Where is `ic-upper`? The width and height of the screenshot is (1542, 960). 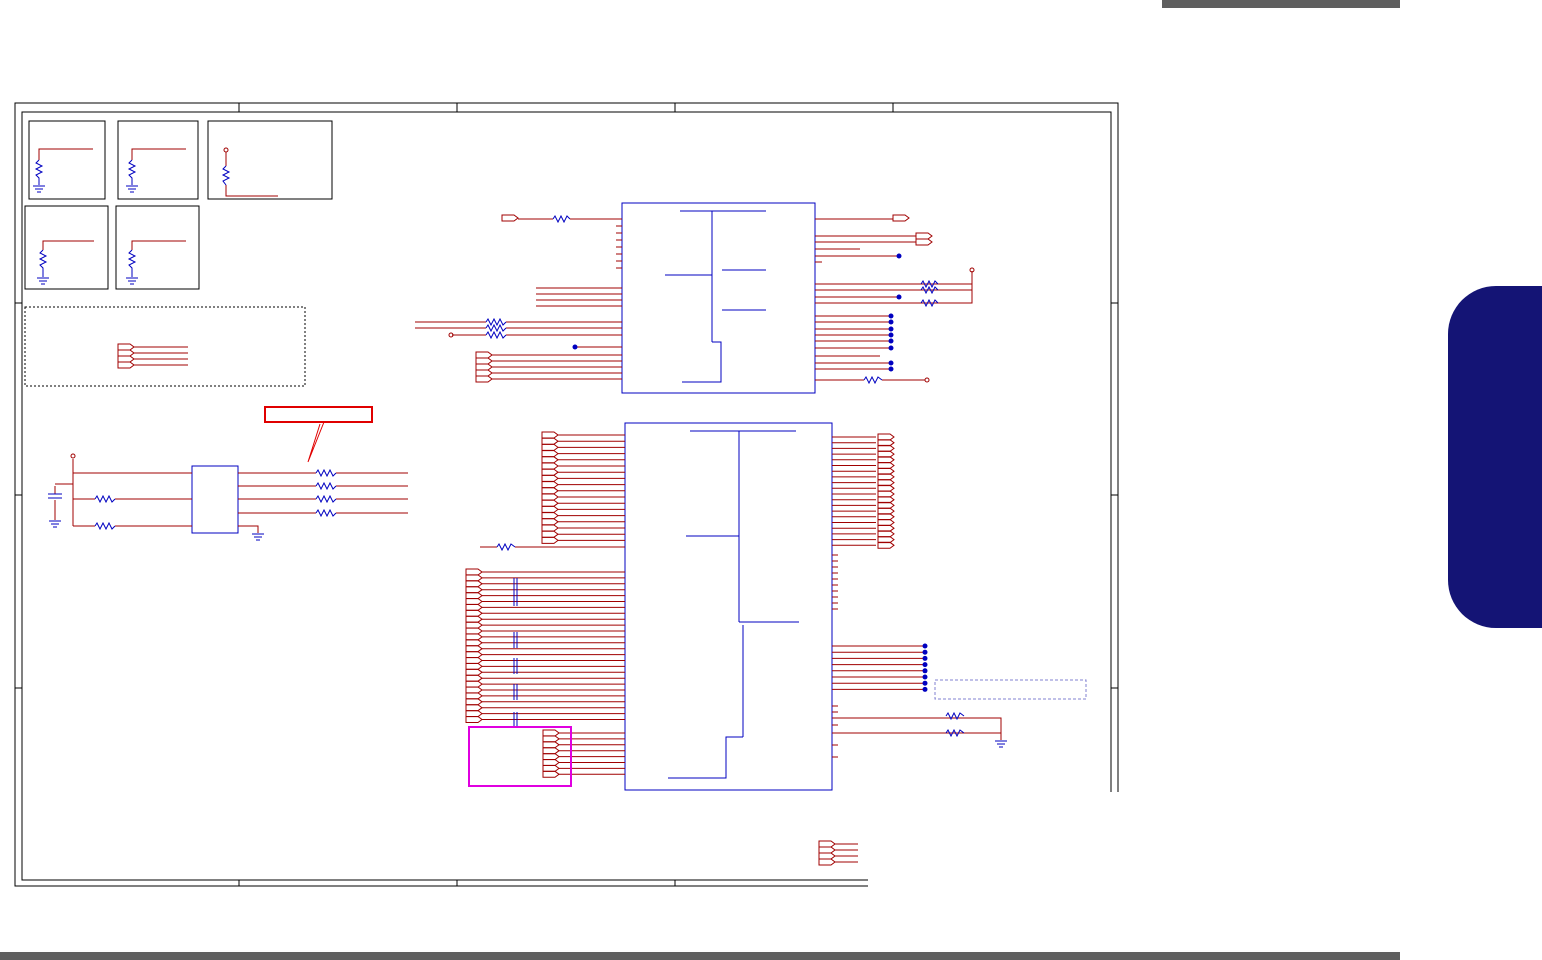 ic-upper is located at coordinates (695, 298).